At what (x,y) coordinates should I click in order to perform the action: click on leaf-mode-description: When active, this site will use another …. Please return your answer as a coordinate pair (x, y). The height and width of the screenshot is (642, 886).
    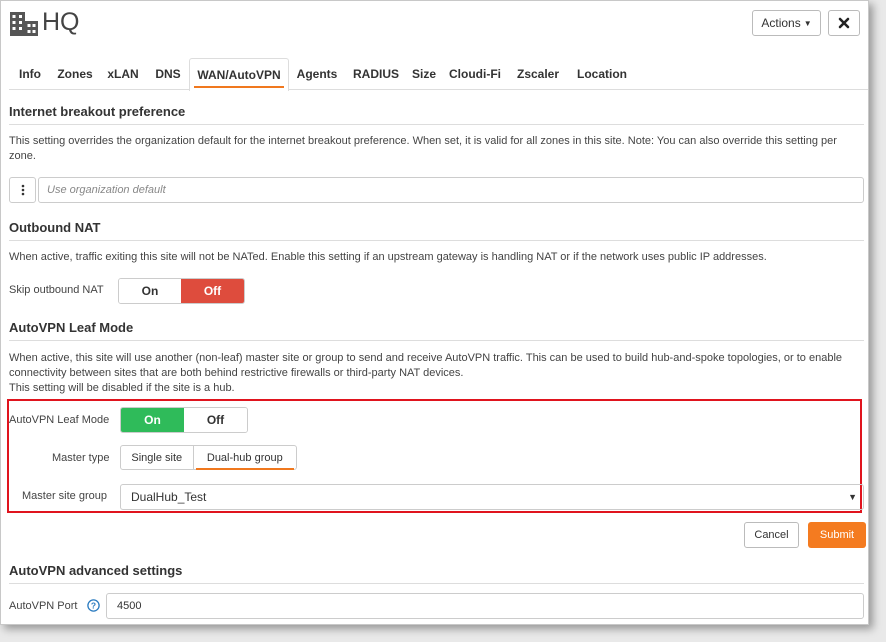
    Looking at the image, I should click on (426, 365).